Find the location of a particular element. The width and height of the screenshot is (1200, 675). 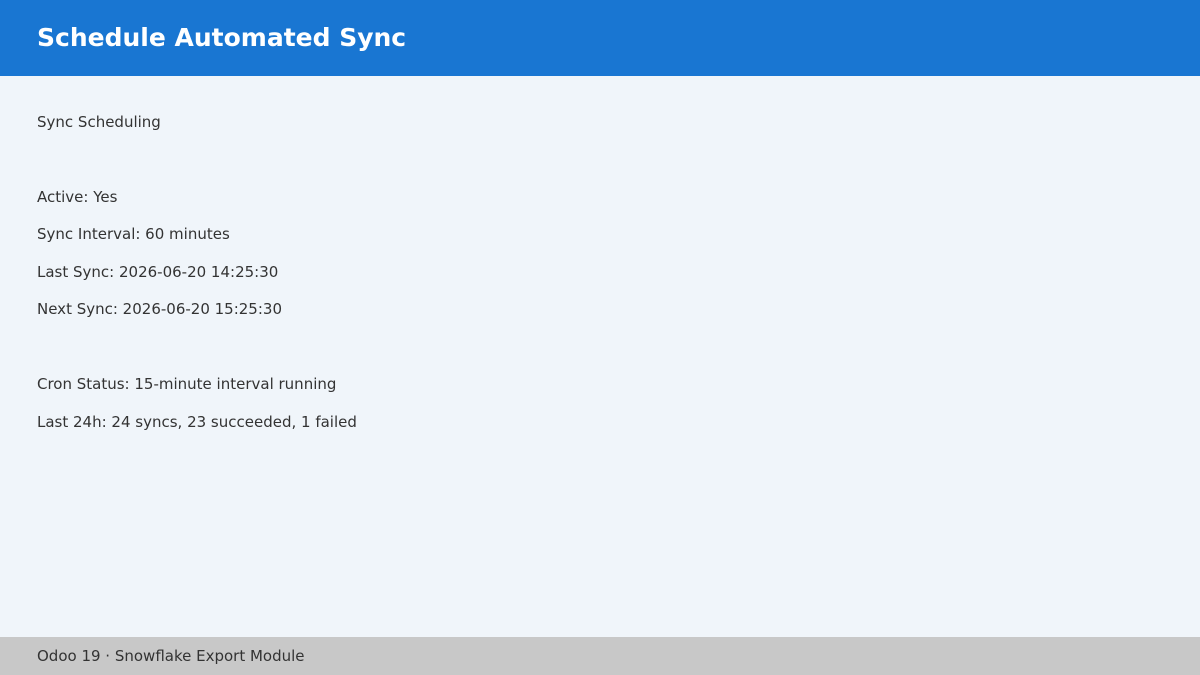

cron-status: Cron Status: 15-minute interval running is located at coordinates (187, 384).